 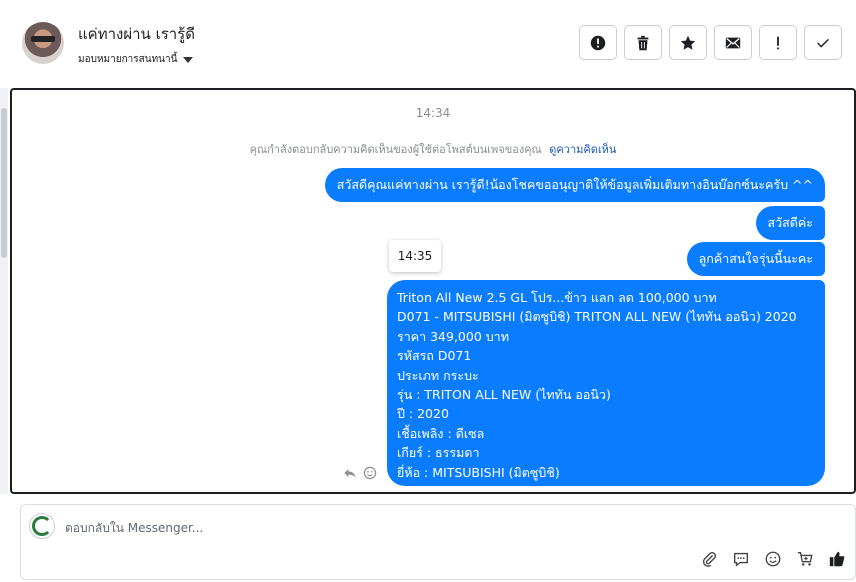 What do you see at coordinates (710, 42) in the screenshot?
I see `conversation-actions` at bounding box center [710, 42].